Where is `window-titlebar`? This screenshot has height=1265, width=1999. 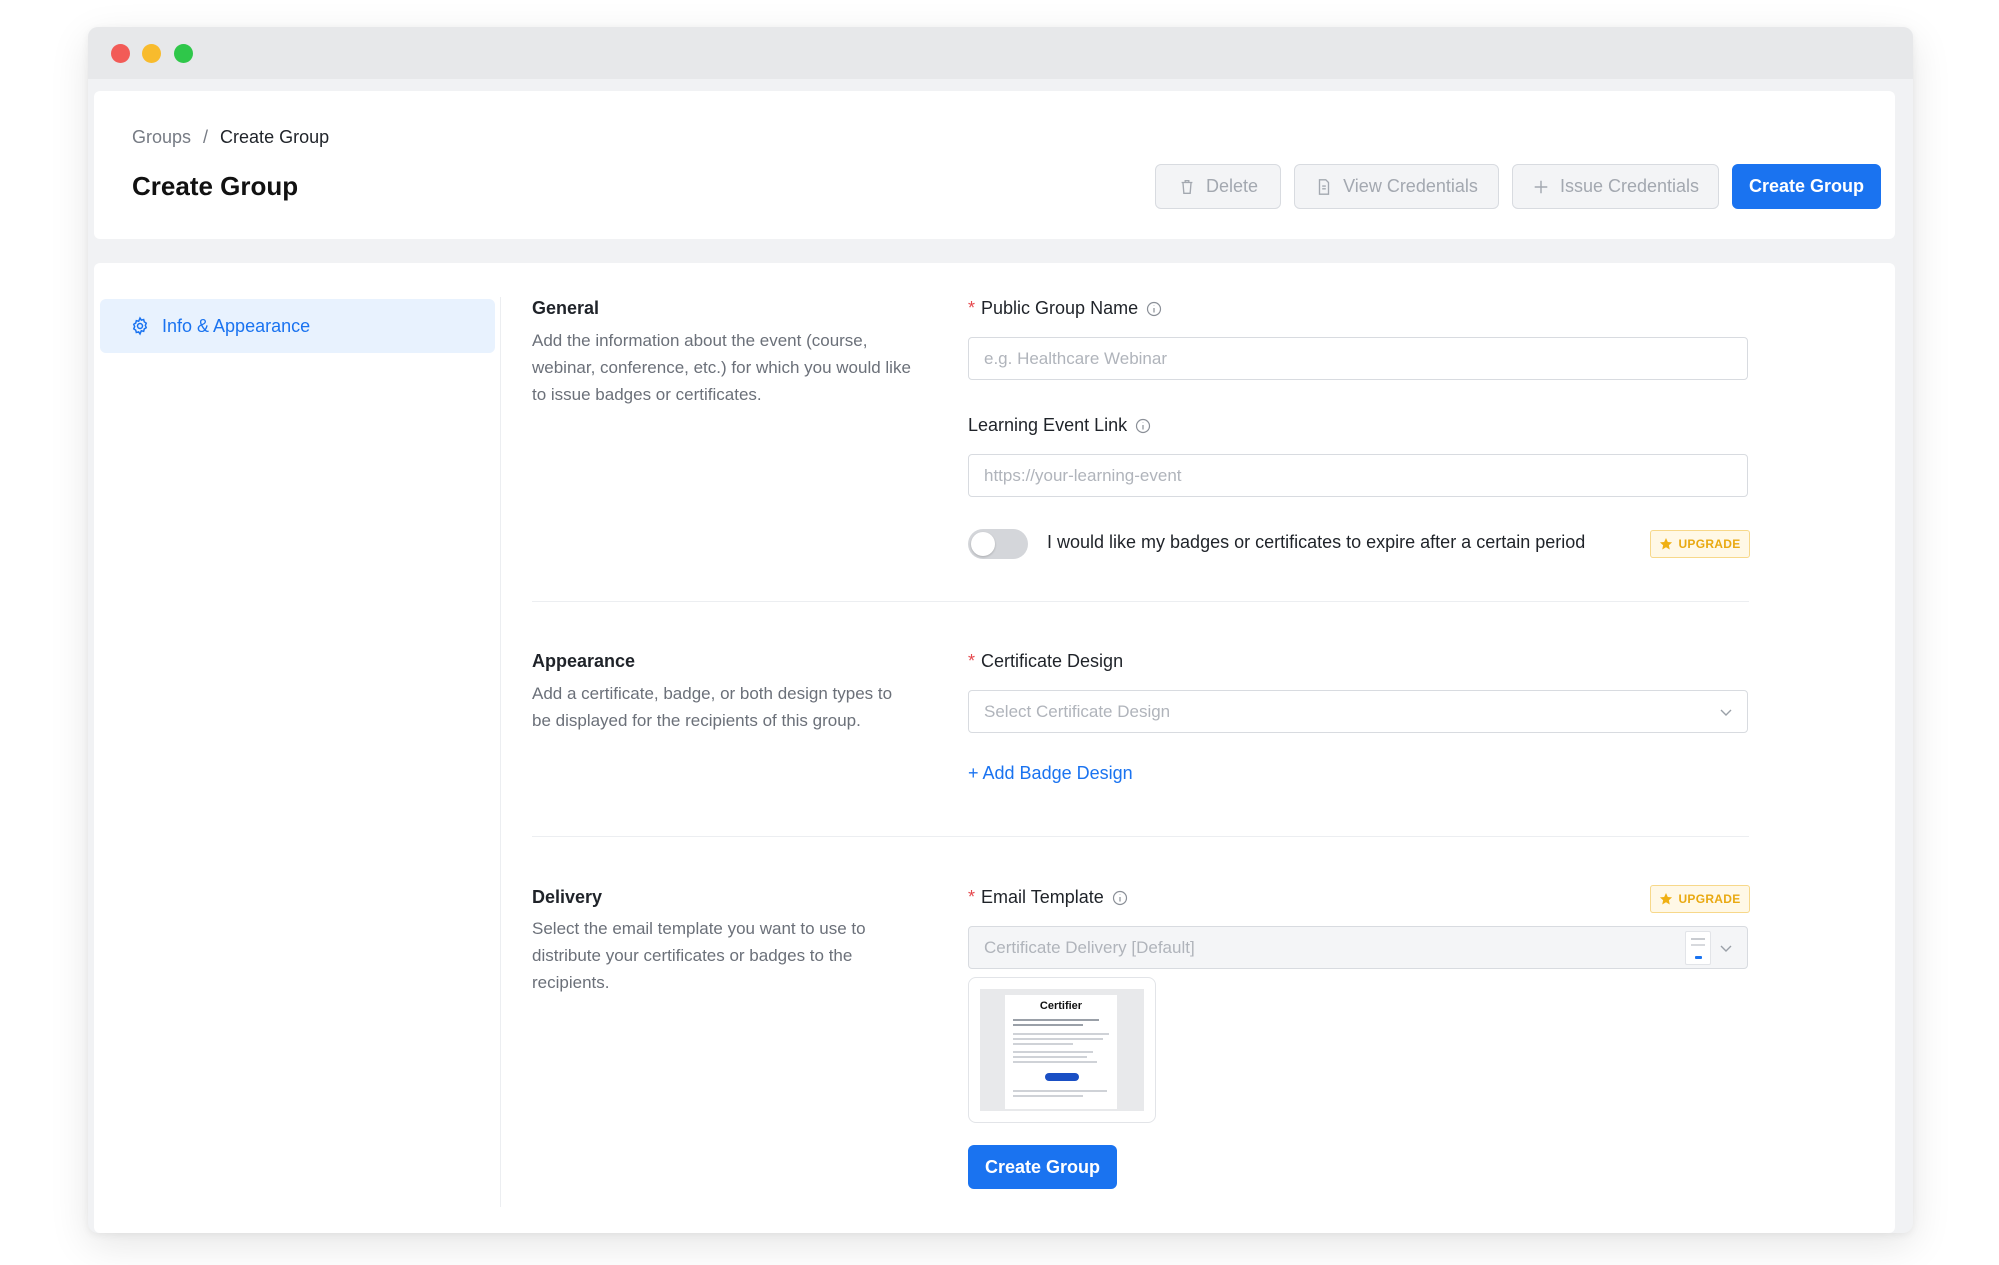 window-titlebar is located at coordinates (1000, 53).